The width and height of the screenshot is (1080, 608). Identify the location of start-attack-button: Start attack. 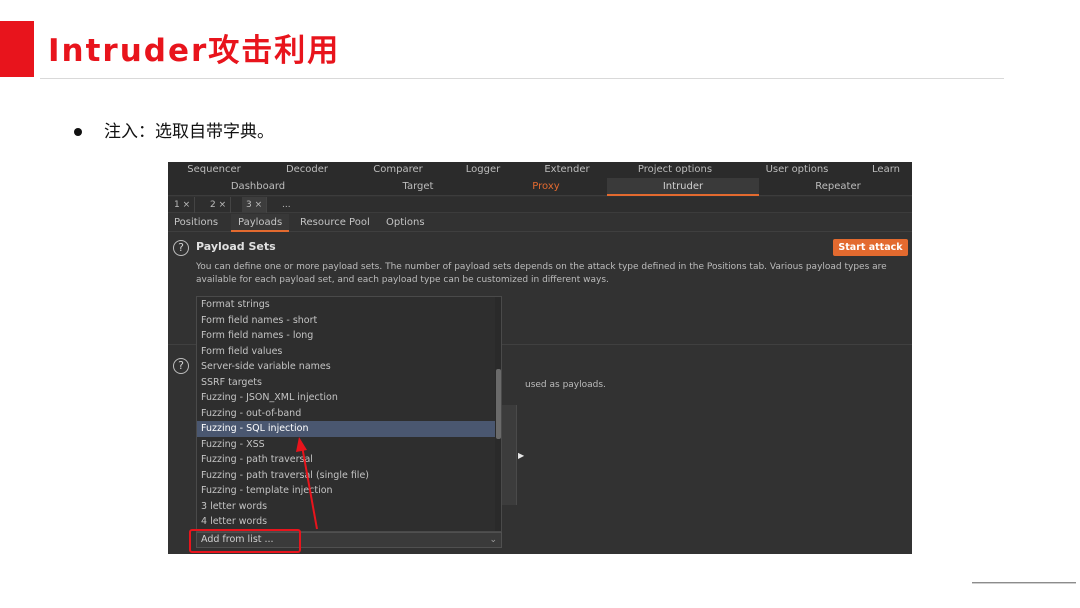
(870, 247).